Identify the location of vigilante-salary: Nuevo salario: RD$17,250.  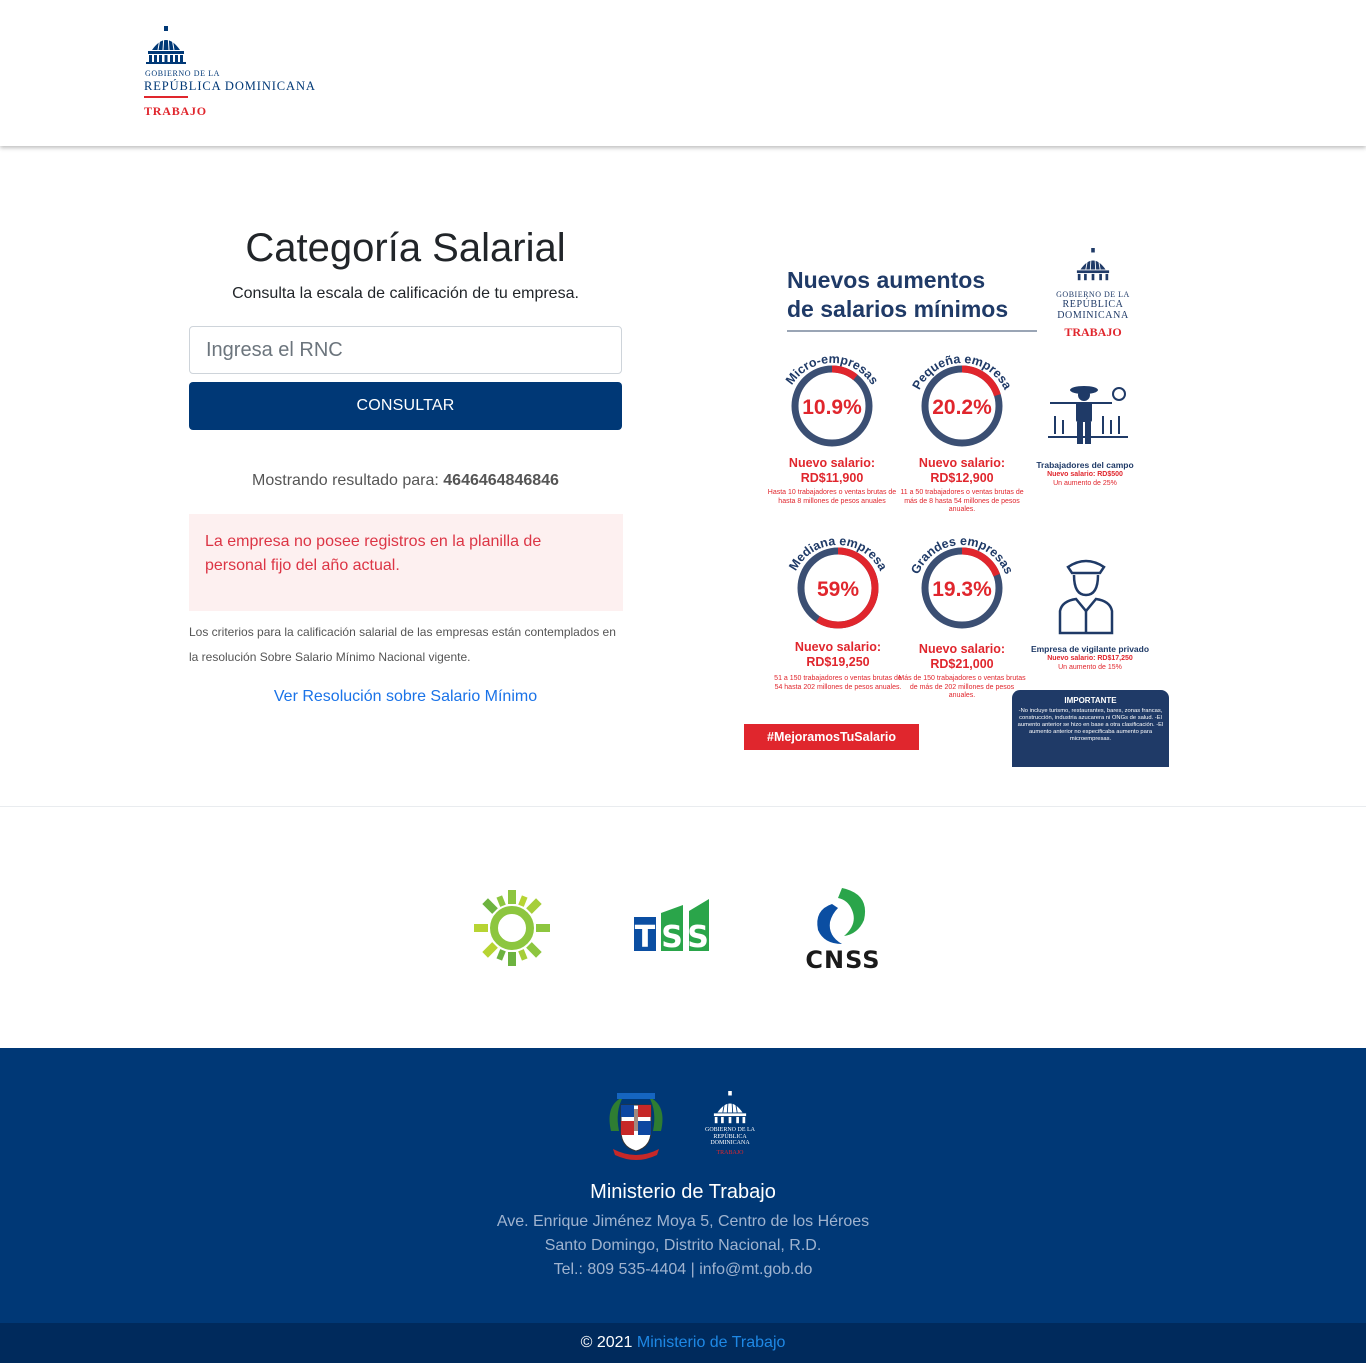
(1090, 658).